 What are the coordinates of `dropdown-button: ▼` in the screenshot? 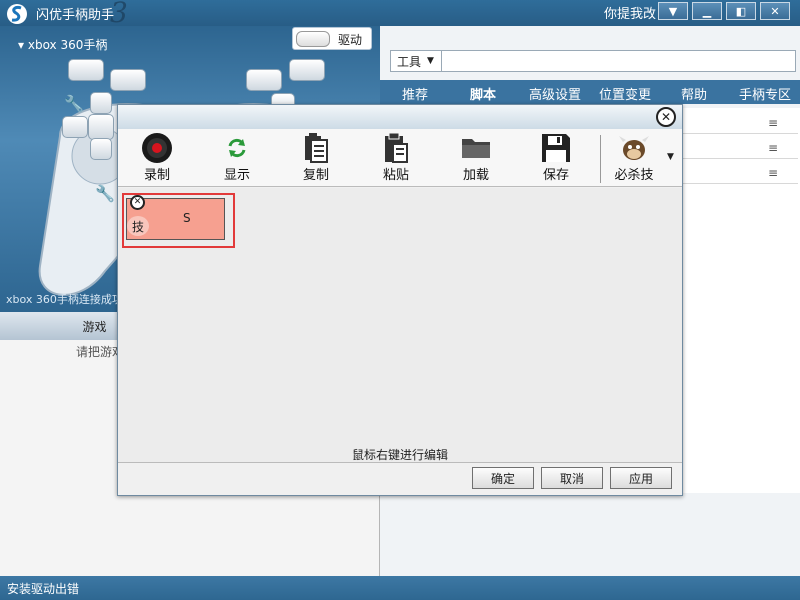 It's located at (673, 11).